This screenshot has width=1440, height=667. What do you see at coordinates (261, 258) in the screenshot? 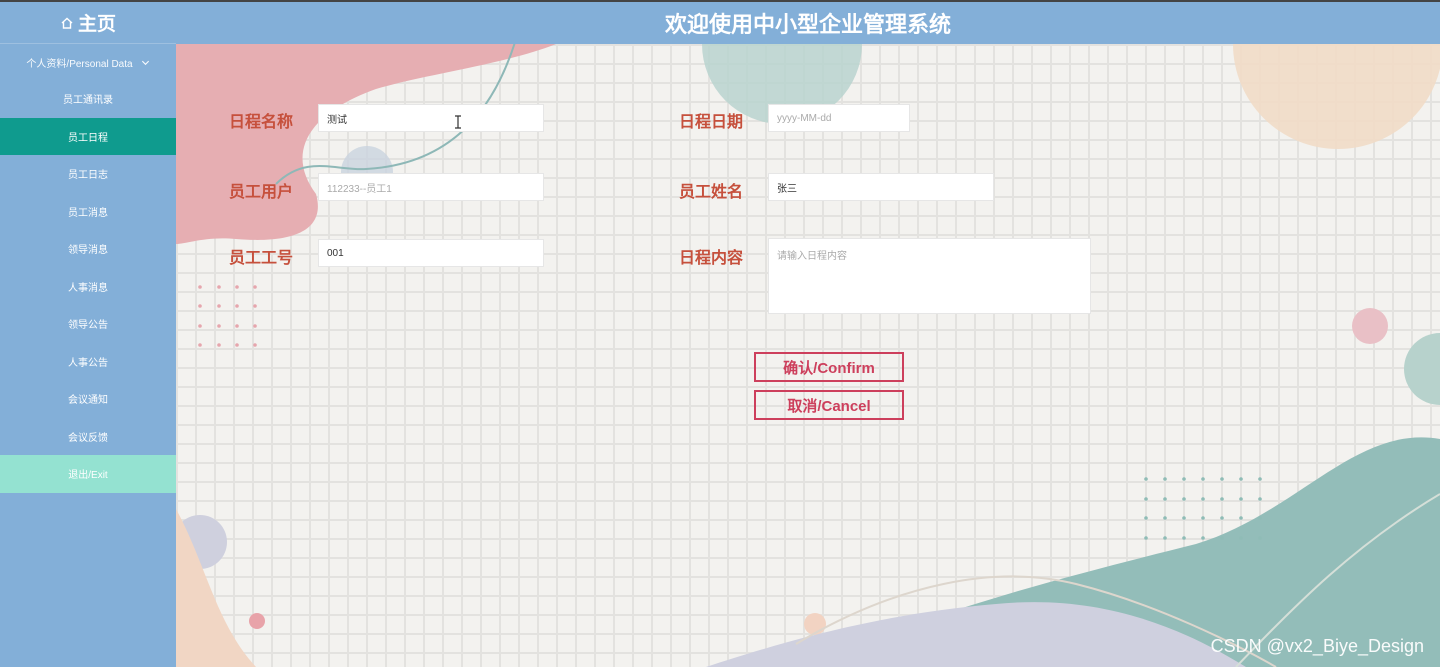
I see `employee-id-label: 员工工号` at bounding box center [261, 258].